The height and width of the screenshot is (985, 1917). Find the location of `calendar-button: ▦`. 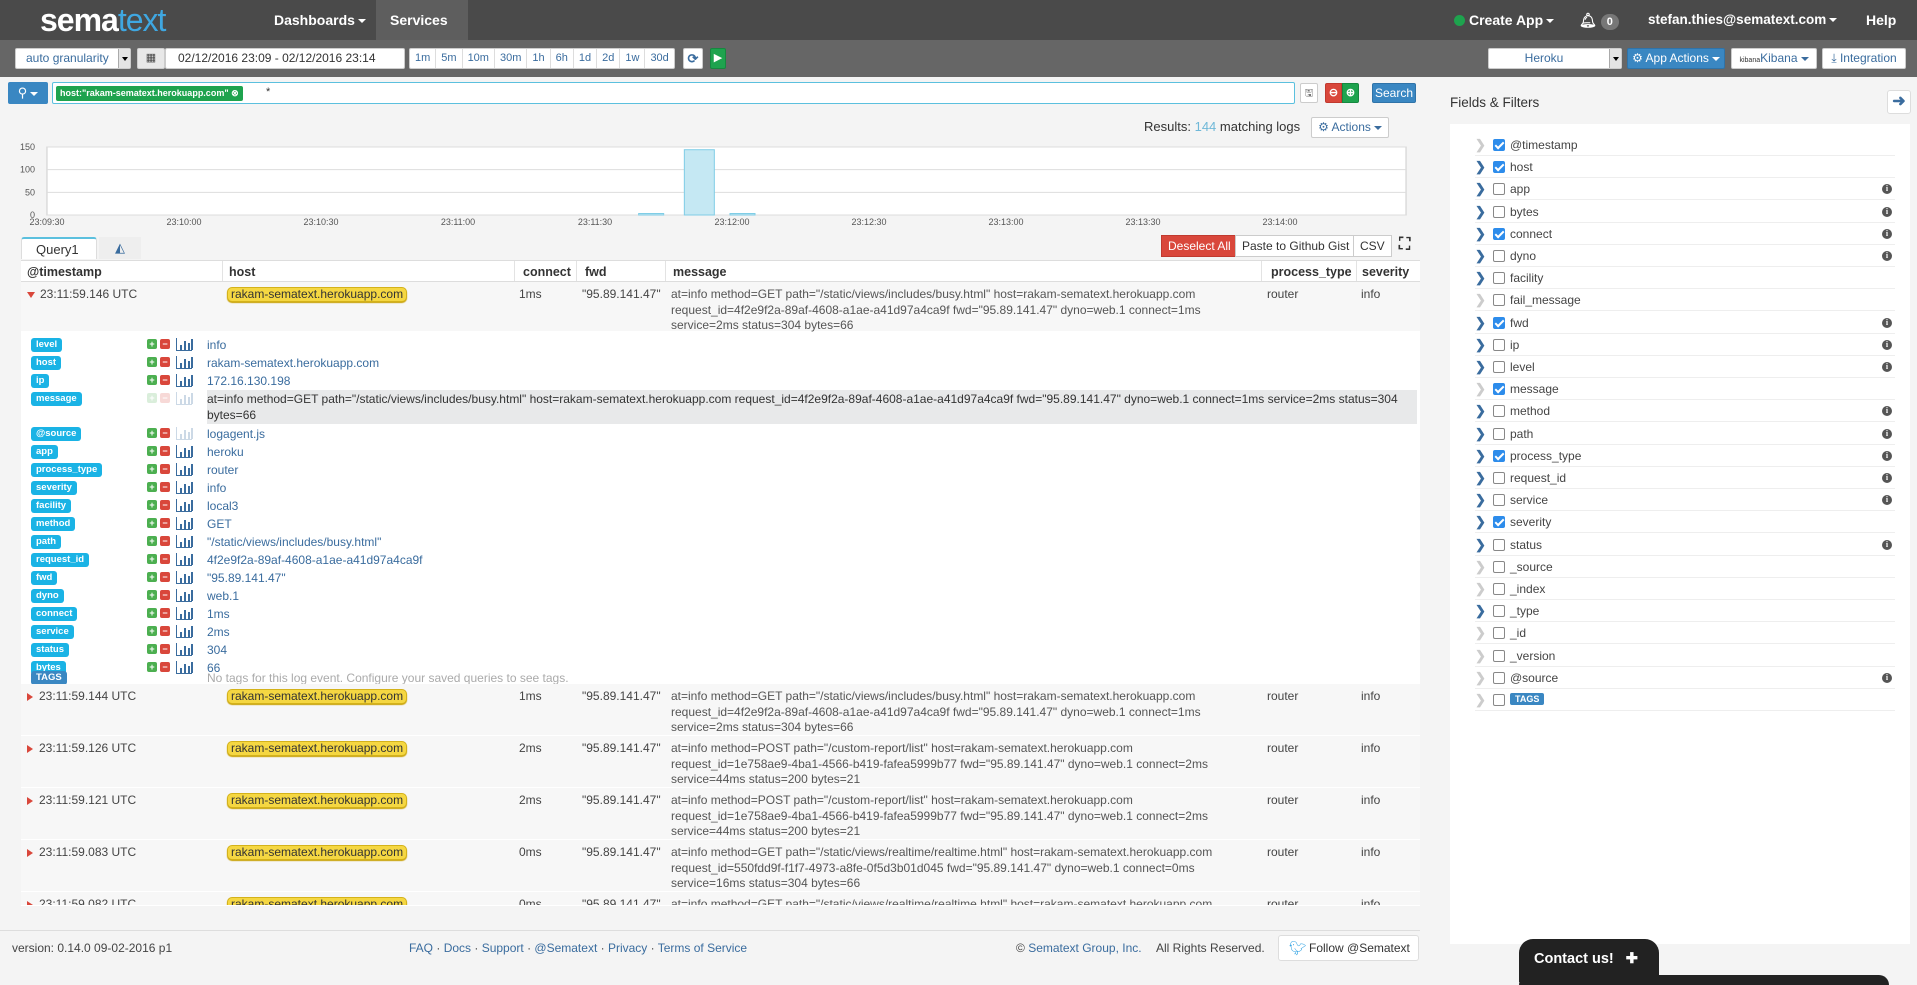

calendar-button: ▦ is located at coordinates (151, 58).